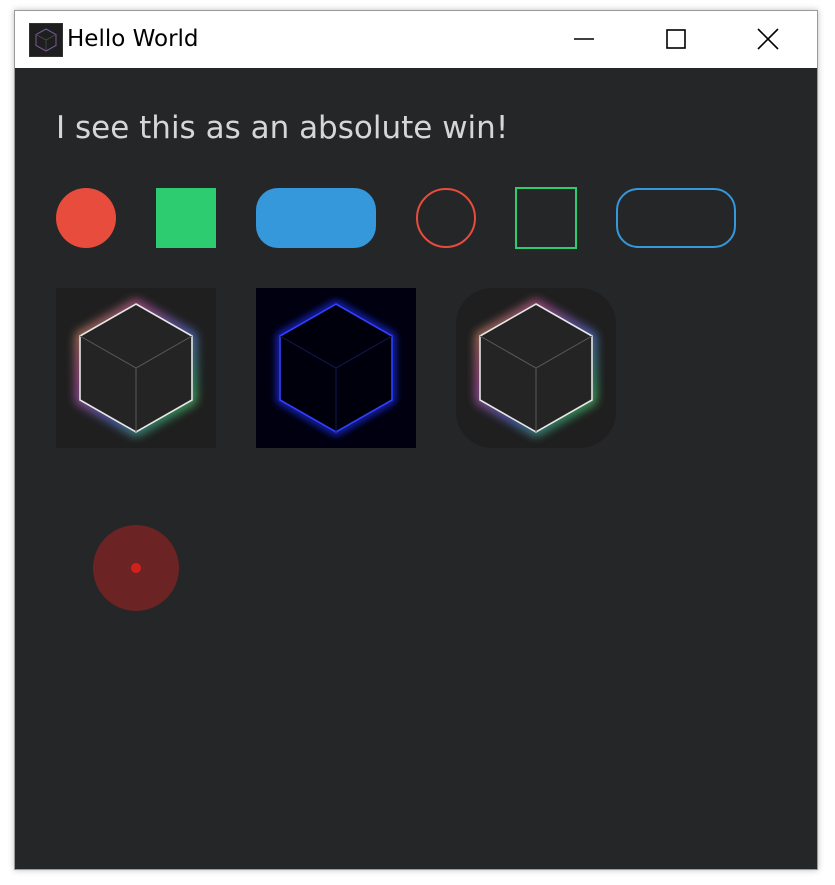 The width and height of the screenshot is (835, 885). What do you see at coordinates (676, 218) in the screenshot?
I see `outlined-pill` at bounding box center [676, 218].